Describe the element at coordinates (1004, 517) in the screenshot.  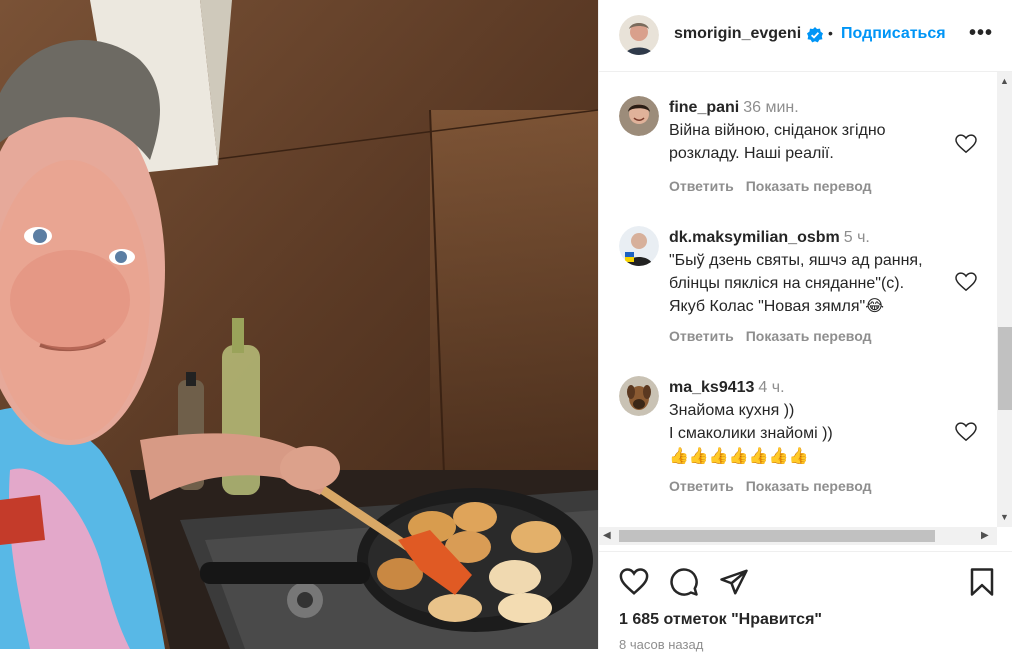
I see `scroll-down-arrow-icon: ▼` at that location.